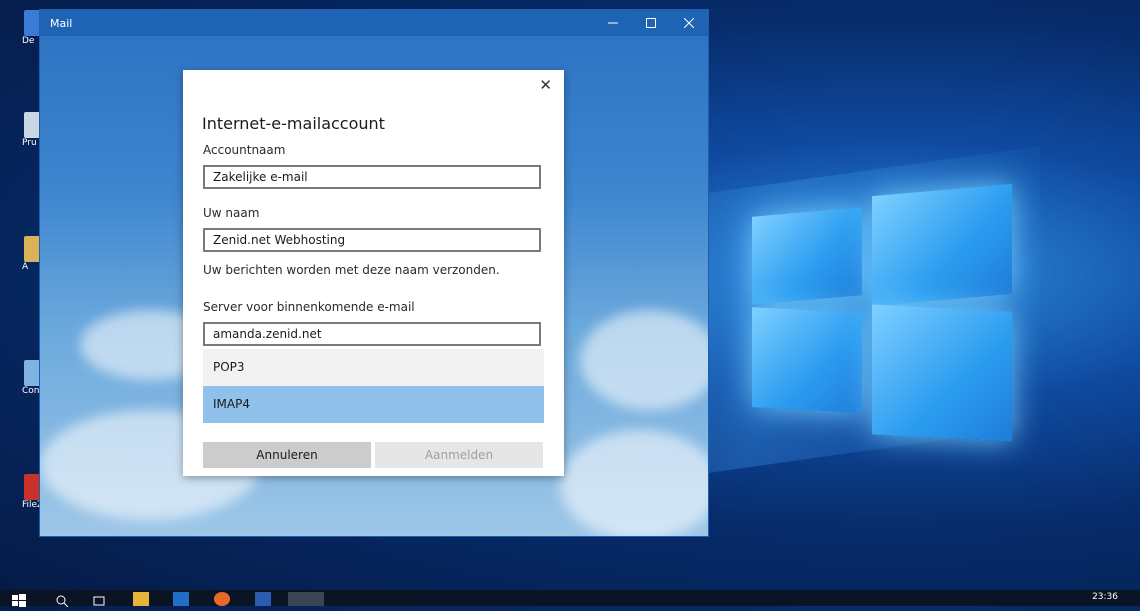  What do you see at coordinates (293, 123) in the screenshot?
I see `dialog-title: Internet-e-mailaccount` at bounding box center [293, 123].